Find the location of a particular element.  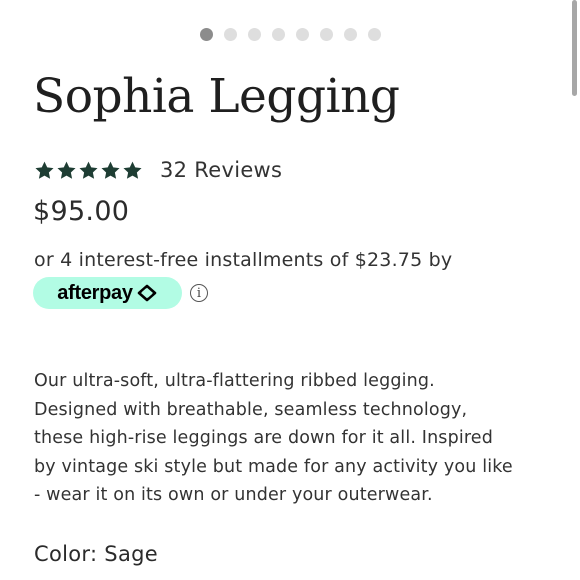

info-icon: i is located at coordinates (199, 293).